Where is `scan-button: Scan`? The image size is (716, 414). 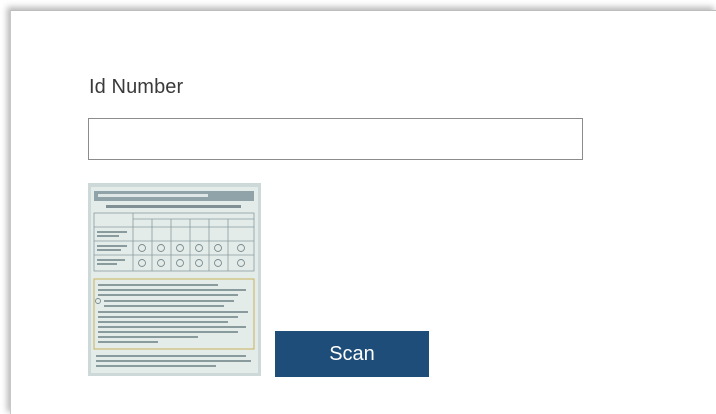 scan-button: Scan is located at coordinates (352, 354).